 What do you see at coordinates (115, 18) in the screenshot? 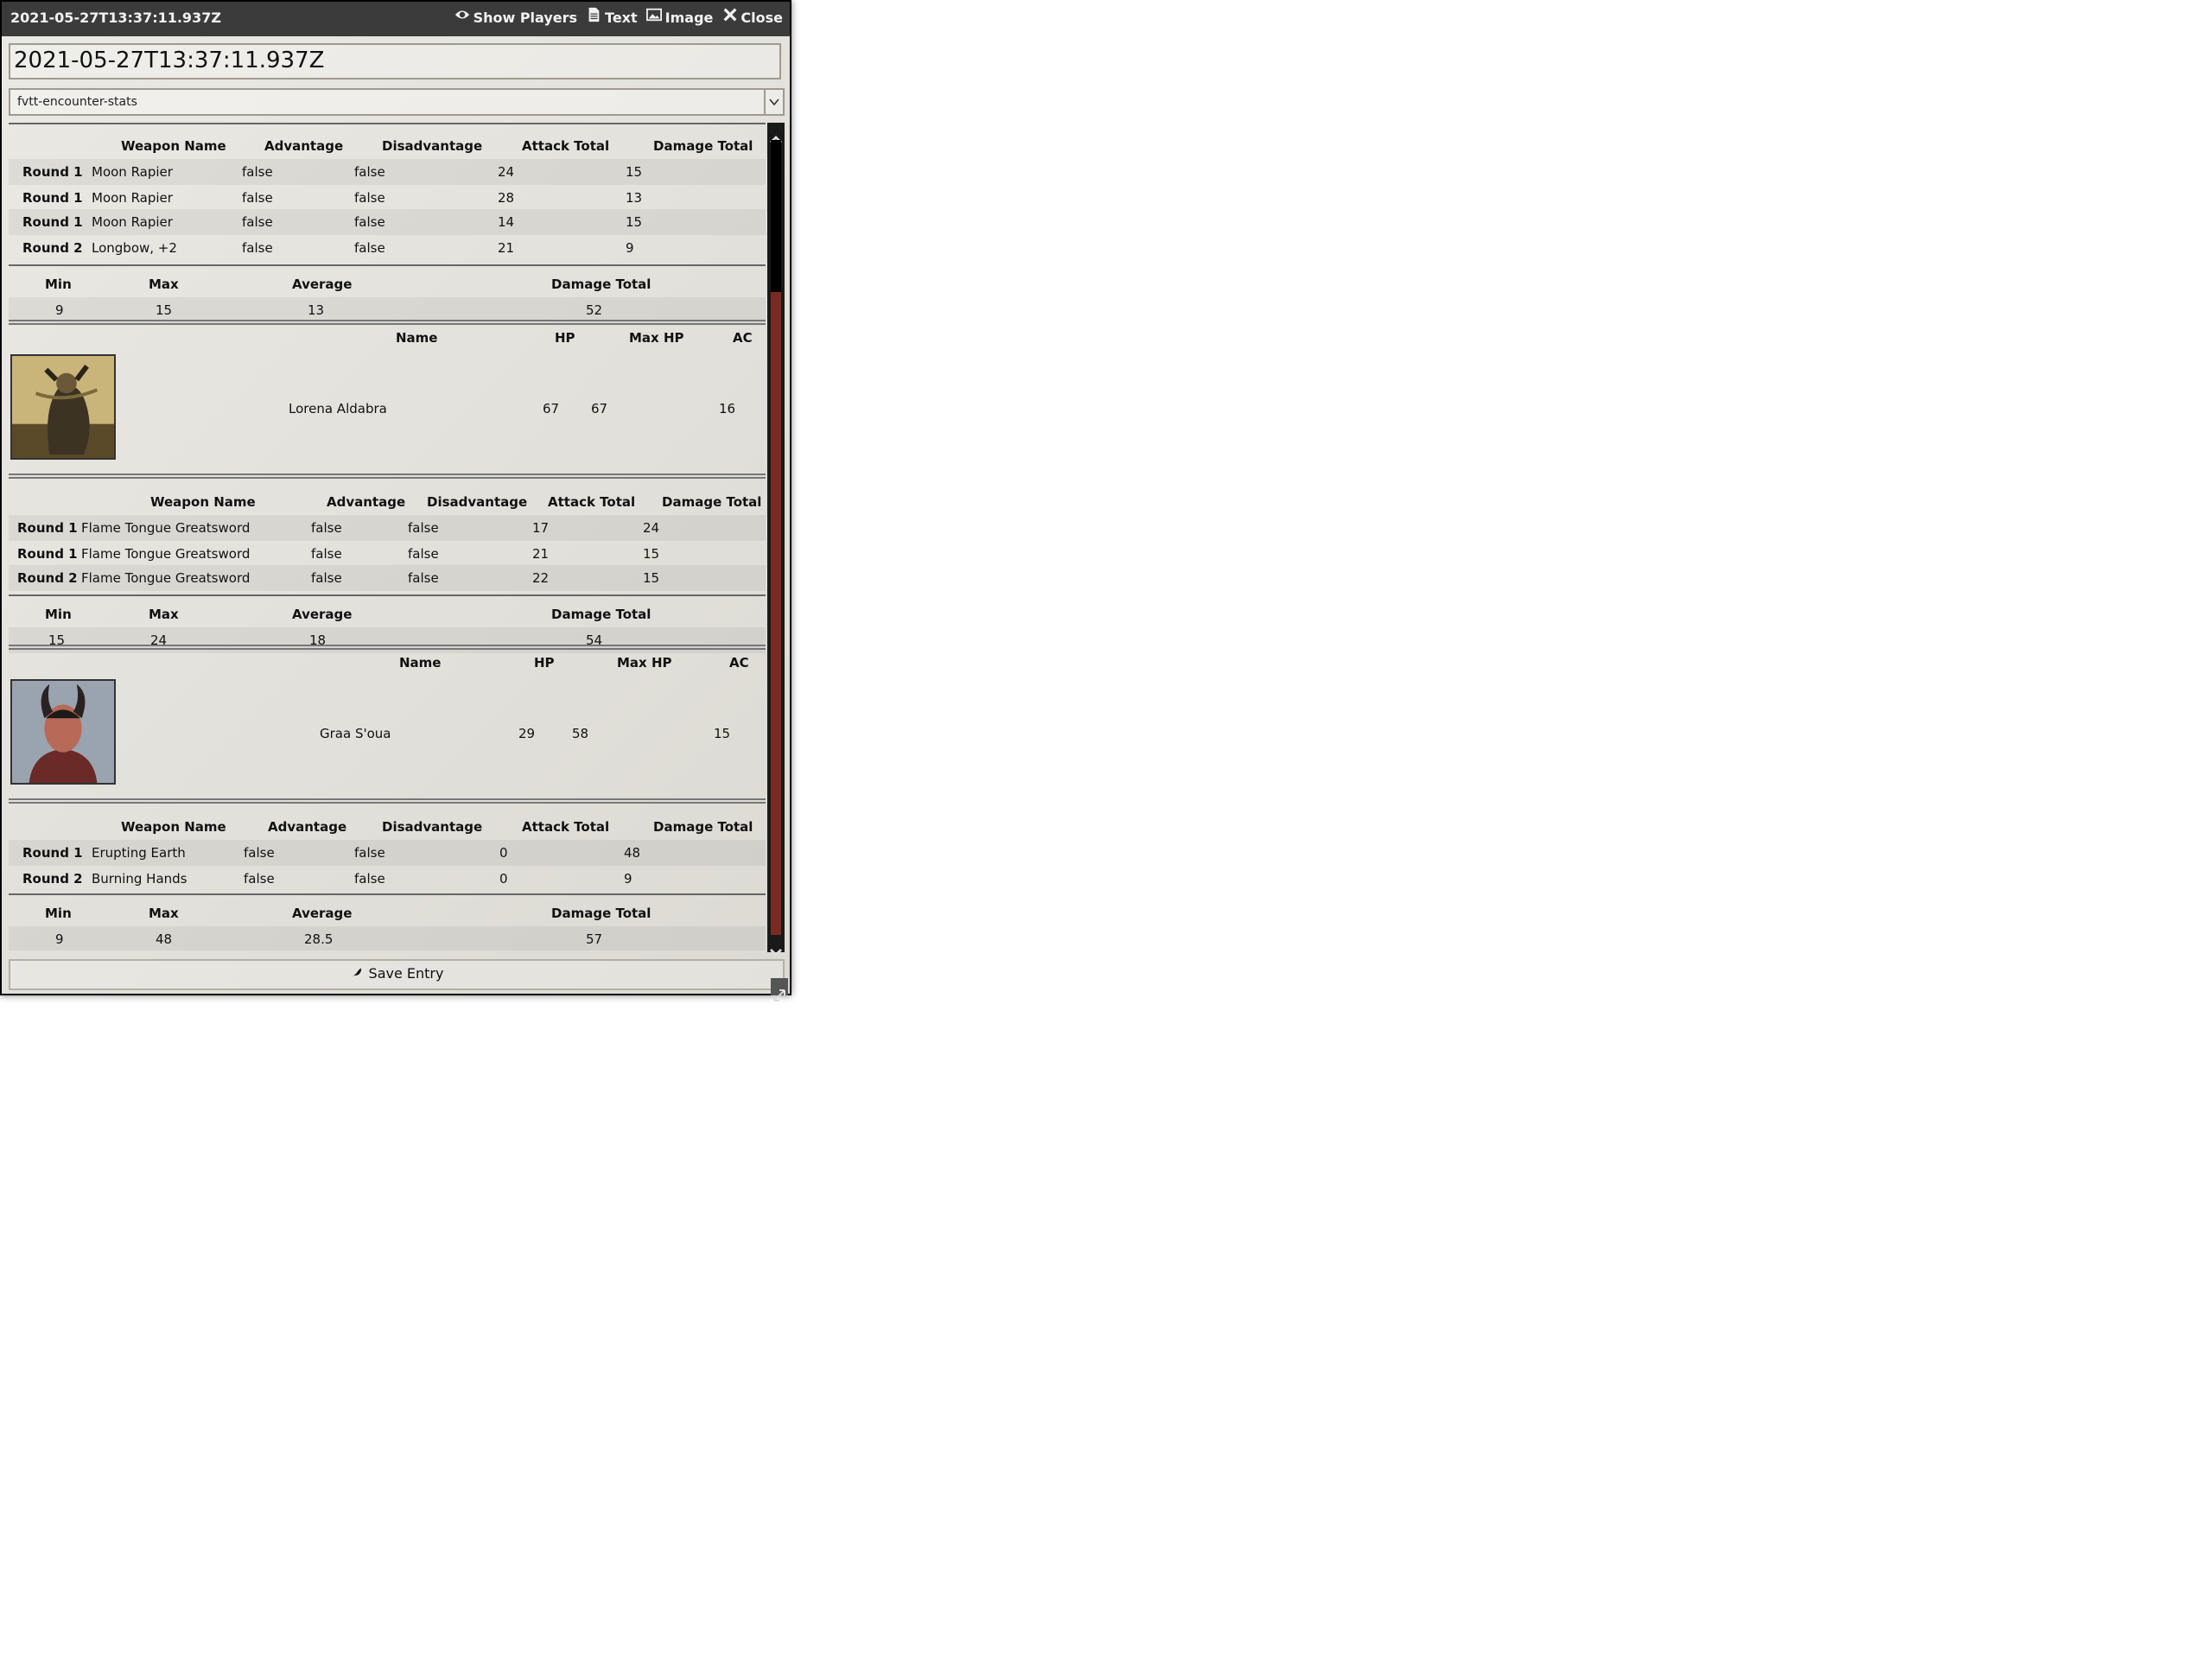
I see `window-title: 2021-05-27T13:37:11.937Z` at bounding box center [115, 18].